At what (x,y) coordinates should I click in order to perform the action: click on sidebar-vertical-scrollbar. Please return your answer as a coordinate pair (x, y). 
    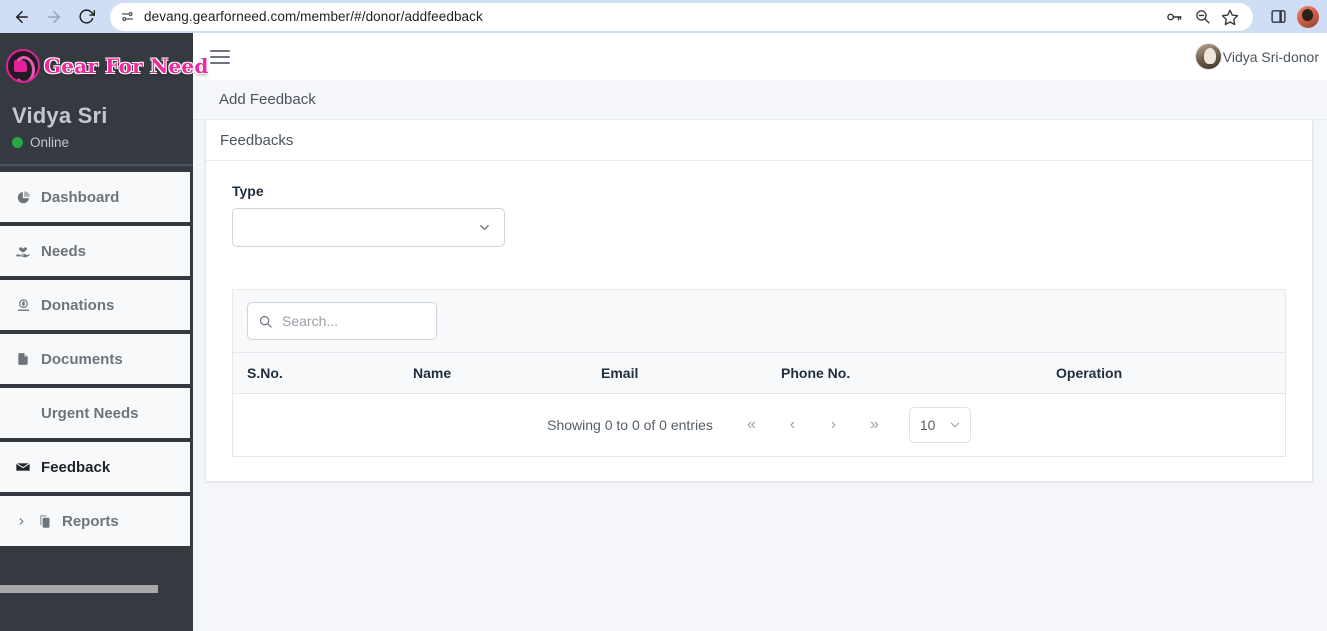
    Looking at the image, I should click on (190, 332).